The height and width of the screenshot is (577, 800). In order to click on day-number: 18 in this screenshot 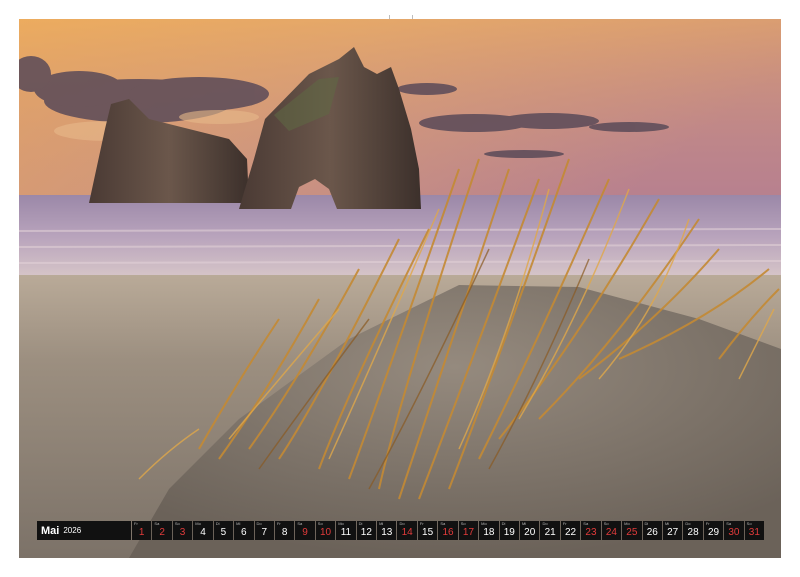, I will do `click(489, 532)`.